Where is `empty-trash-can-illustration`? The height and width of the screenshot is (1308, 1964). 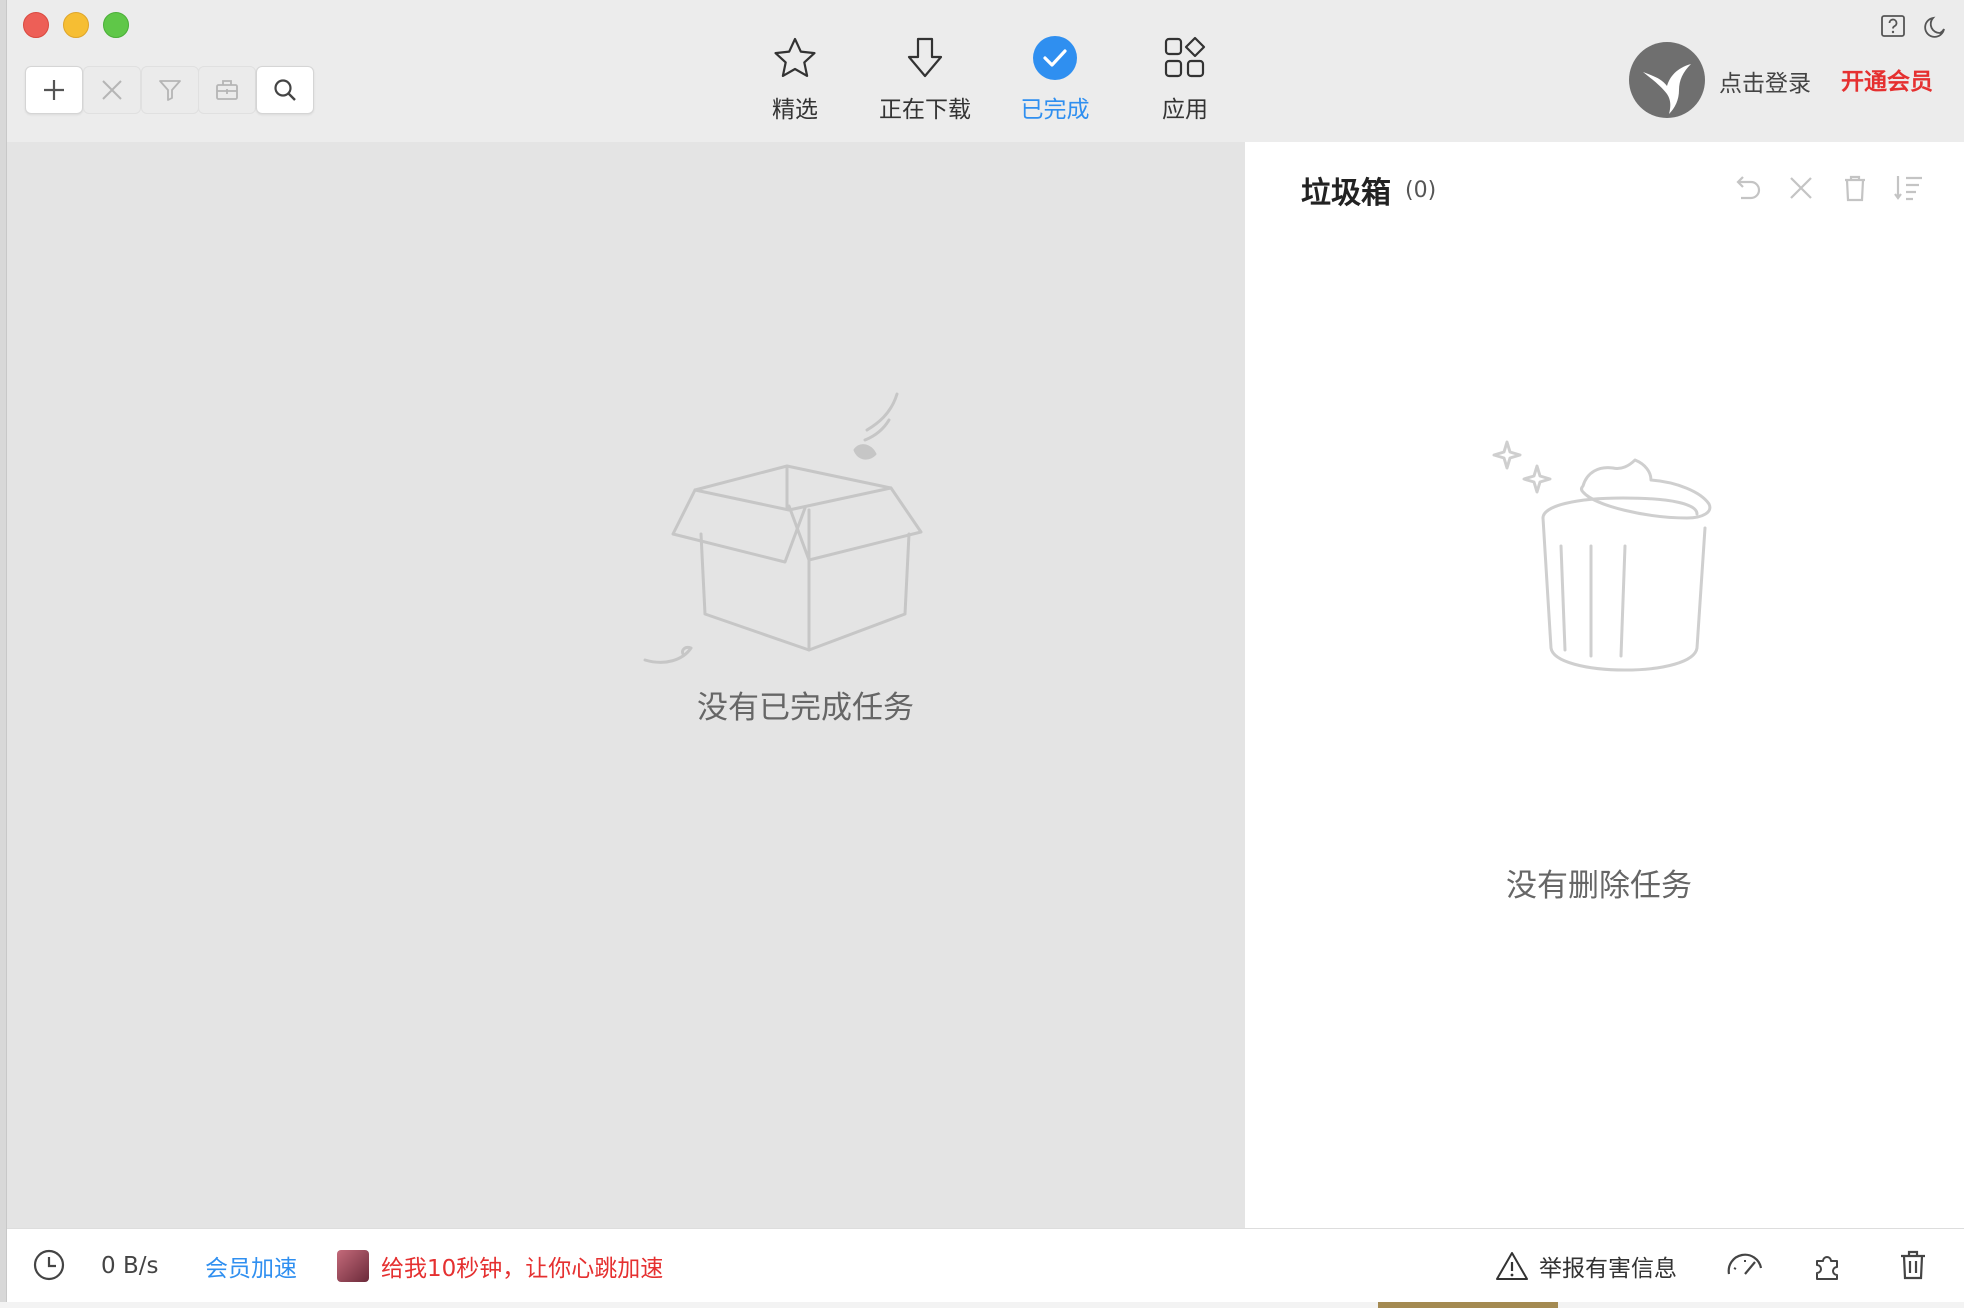
empty-trash-can-illustration is located at coordinates (1602, 556).